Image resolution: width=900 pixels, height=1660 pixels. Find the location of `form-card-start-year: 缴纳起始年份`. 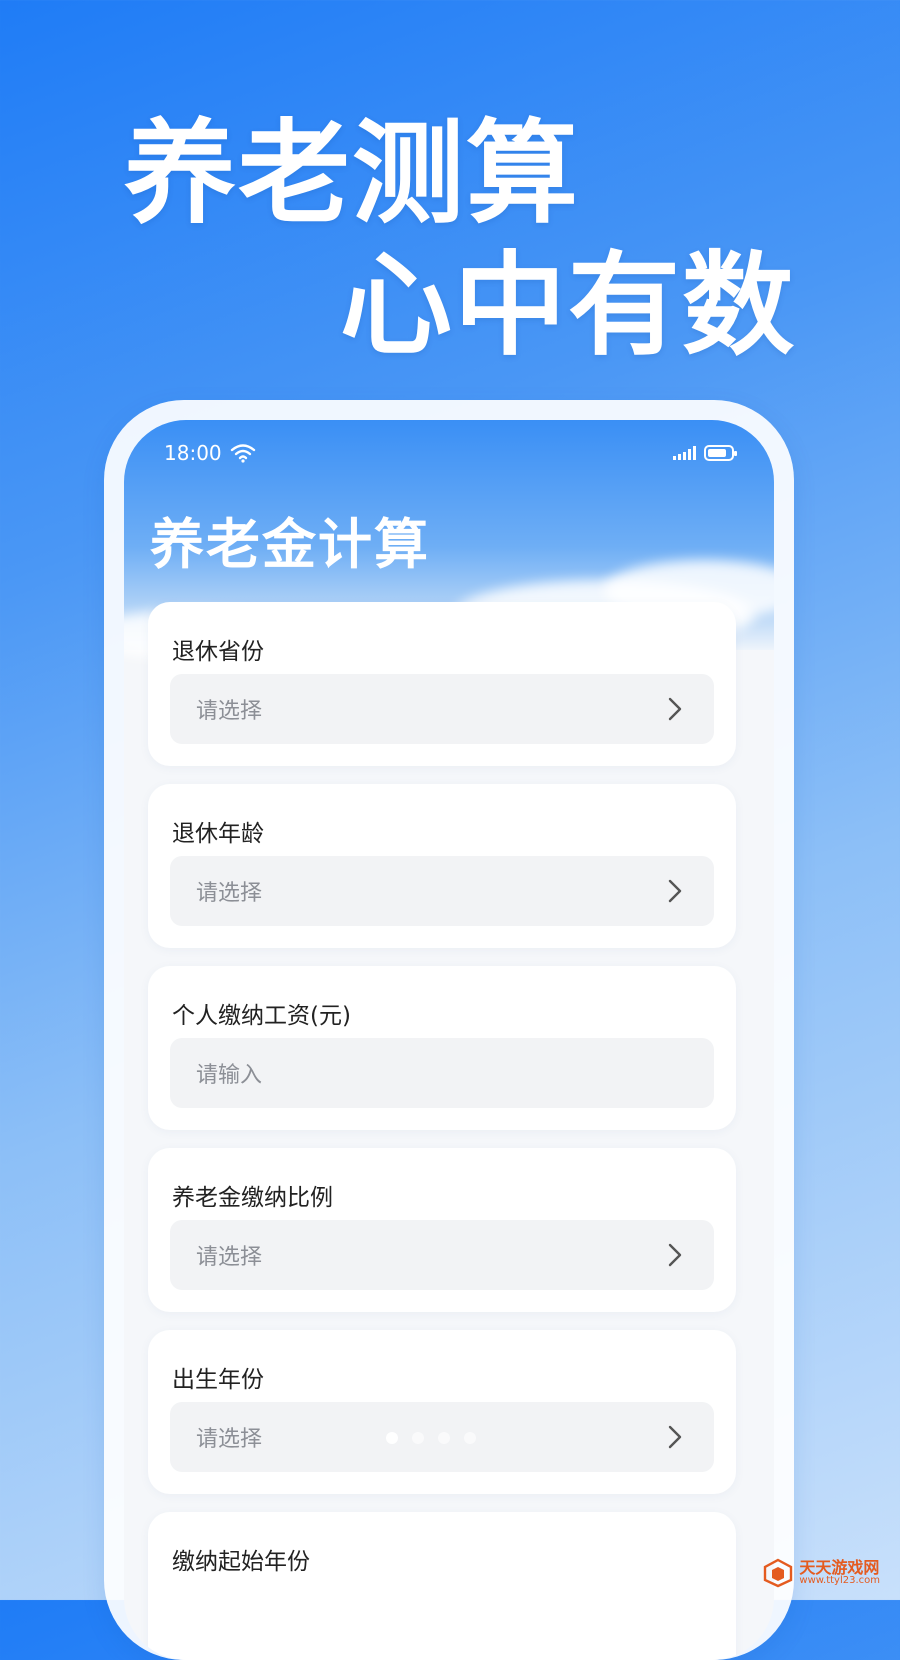

form-card-start-year: 缴纳起始年份 is located at coordinates (442, 1586).